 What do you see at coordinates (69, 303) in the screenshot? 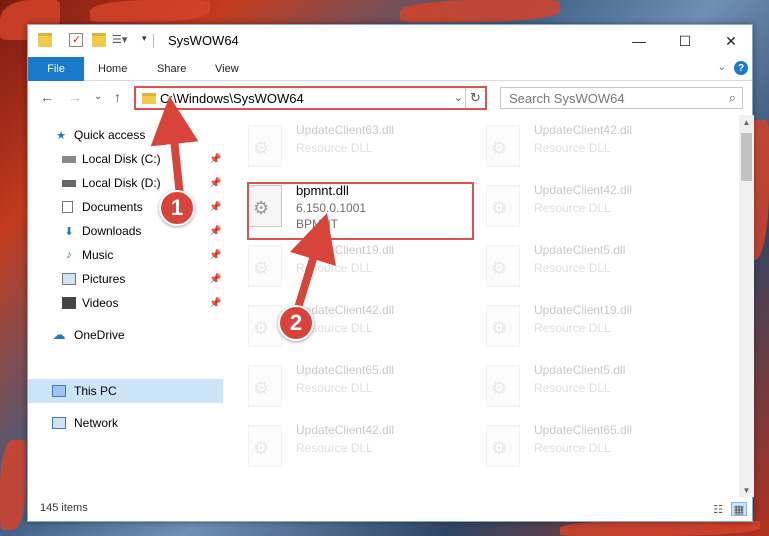
I see `film-icon` at bounding box center [69, 303].